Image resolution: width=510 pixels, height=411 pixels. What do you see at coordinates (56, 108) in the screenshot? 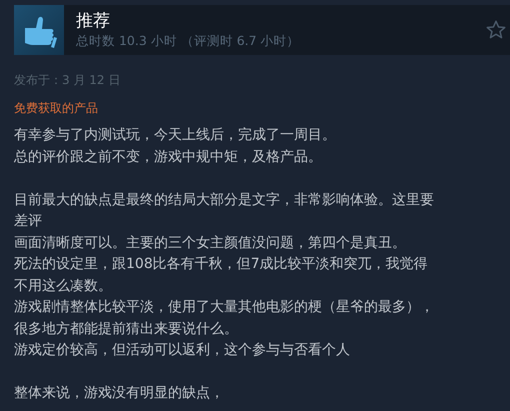
I see `free-product-note: 免费获取的产品` at bounding box center [56, 108].